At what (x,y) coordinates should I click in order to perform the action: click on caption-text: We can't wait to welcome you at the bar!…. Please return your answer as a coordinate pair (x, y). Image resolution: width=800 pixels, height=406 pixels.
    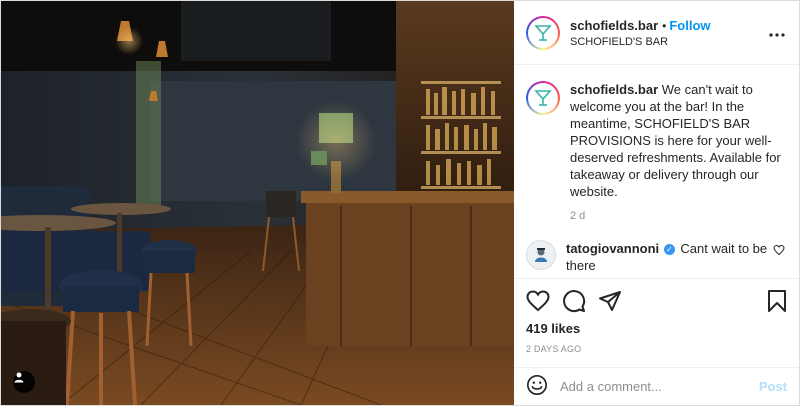
    Looking at the image, I should click on (675, 140).